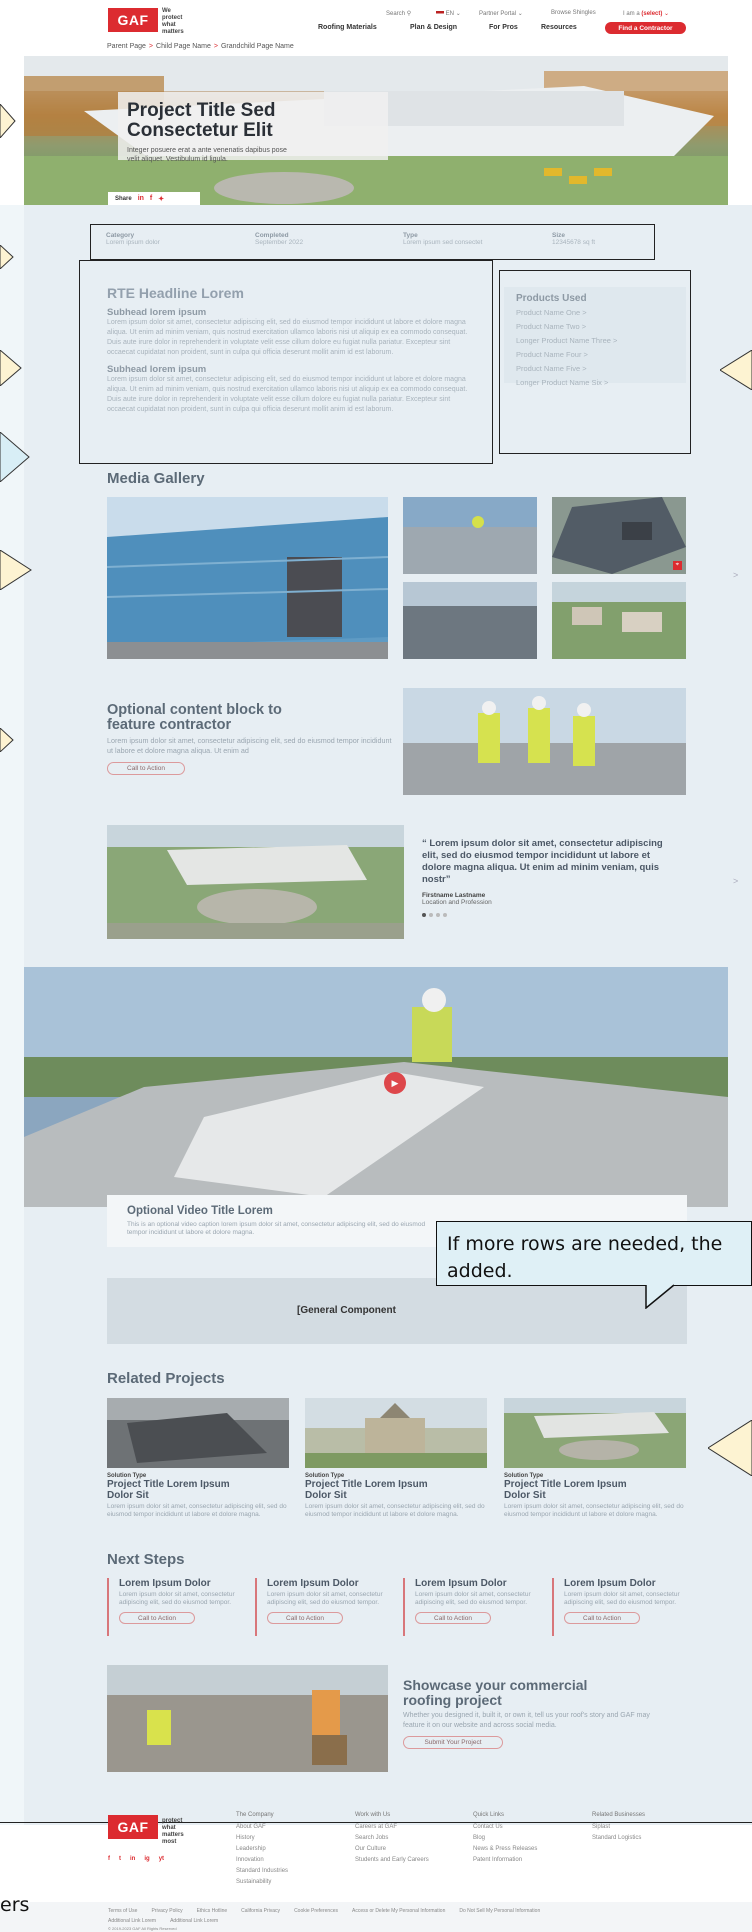 The height and width of the screenshot is (1932, 752). I want to click on video-player: ▶, so click(376, 1087).